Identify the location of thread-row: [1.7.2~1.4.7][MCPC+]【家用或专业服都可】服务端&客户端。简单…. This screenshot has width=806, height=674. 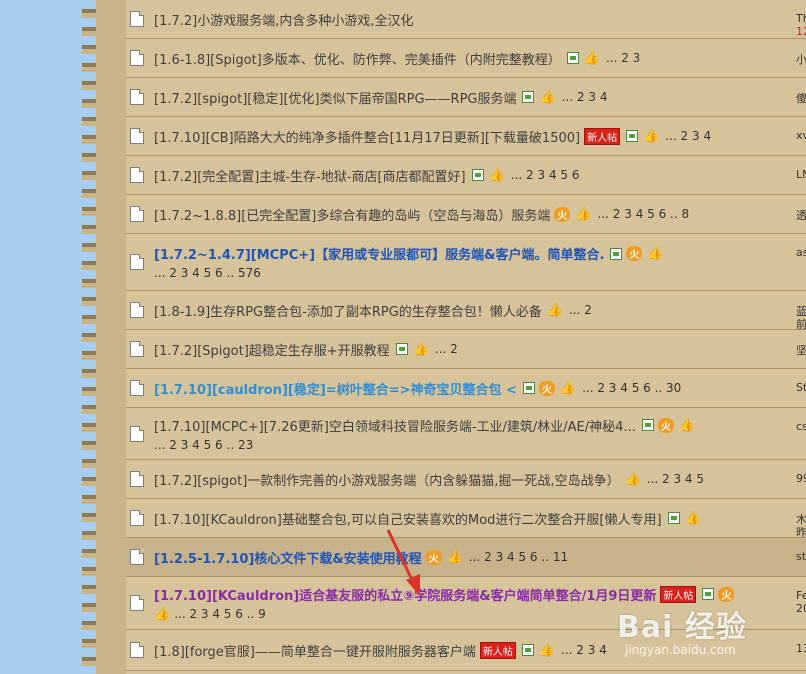
(466, 262).